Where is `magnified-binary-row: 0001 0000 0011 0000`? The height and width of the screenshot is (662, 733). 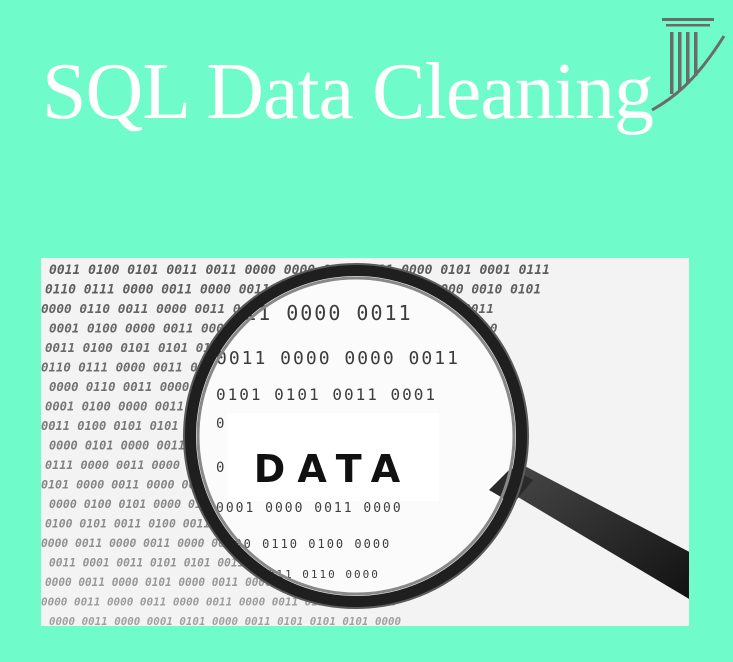 magnified-binary-row: 0001 0000 0011 0000 is located at coordinates (309, 508).